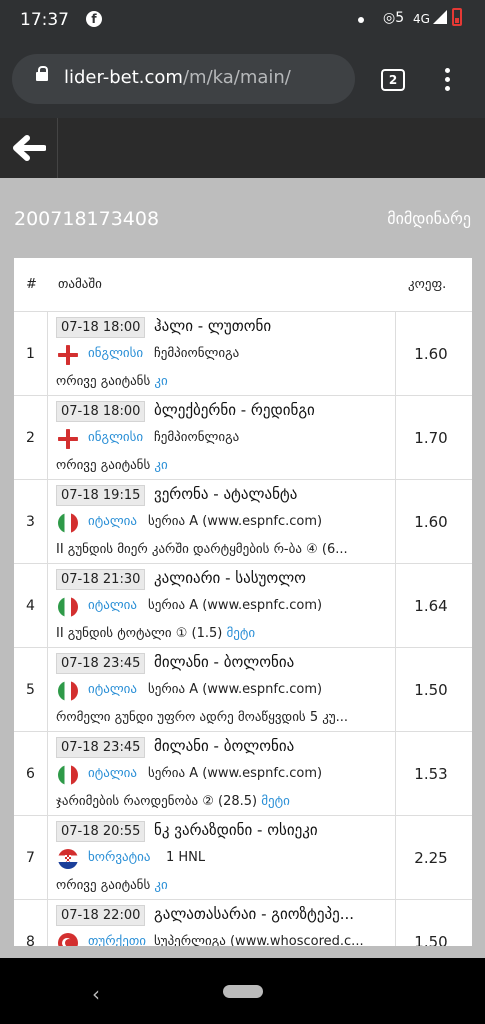 Image resolution: width=485 pixels, height=1024 pixels. Describe the element at coordinates (42, 73) in the screenshot. I see `lock-icon` at that location.